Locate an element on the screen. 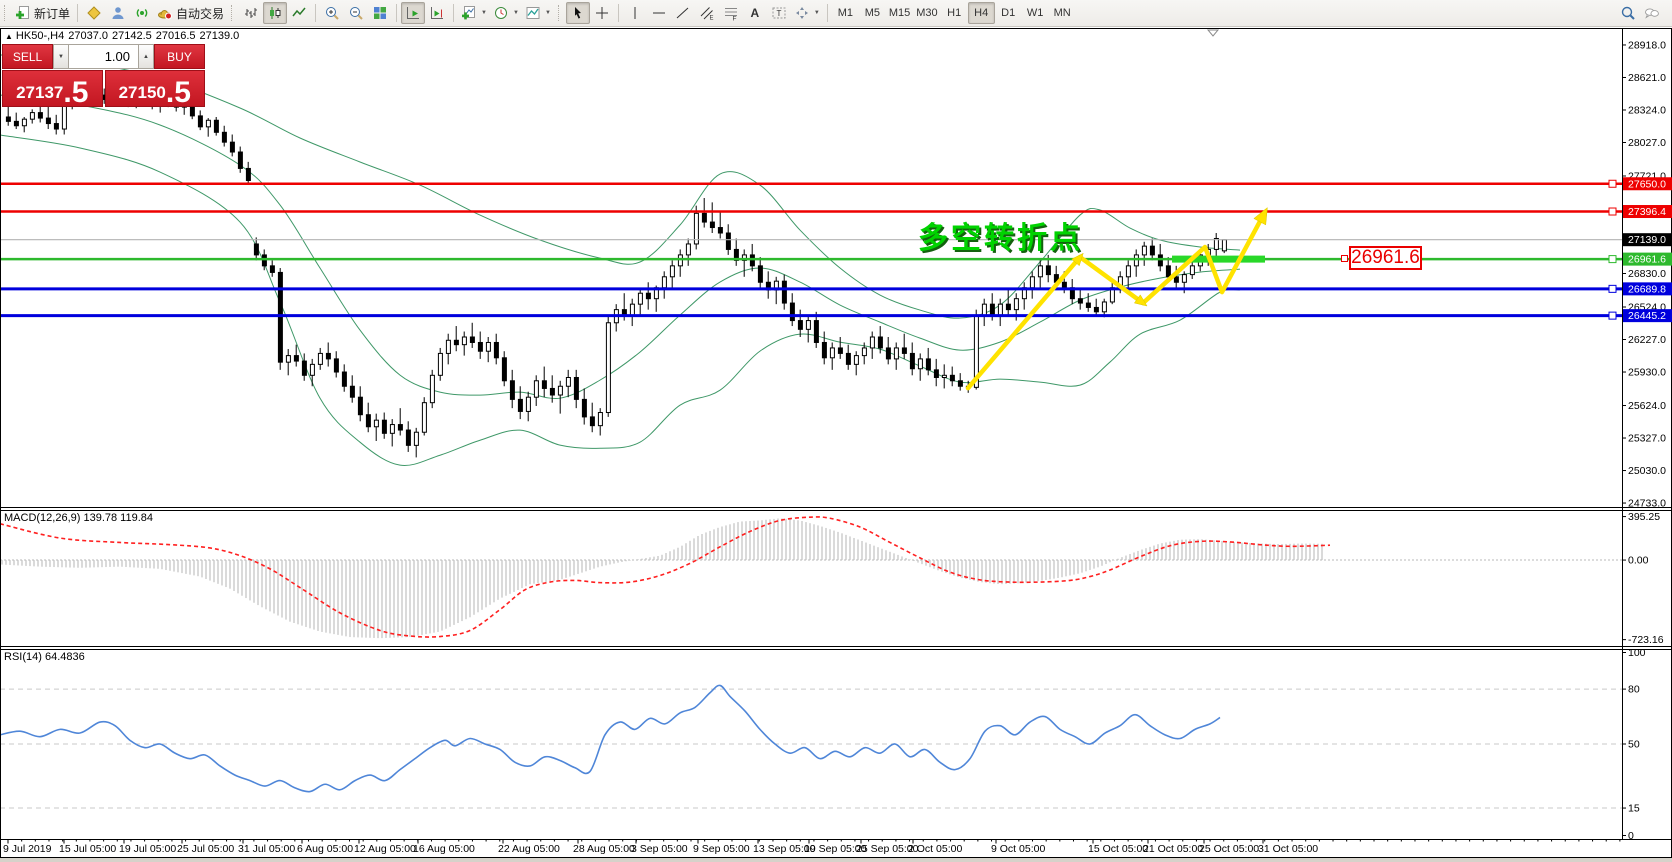 Image resolution: width=1672 pixels, height=862 pixels. candlestick-chart-button is located at coordinates (275, 13).